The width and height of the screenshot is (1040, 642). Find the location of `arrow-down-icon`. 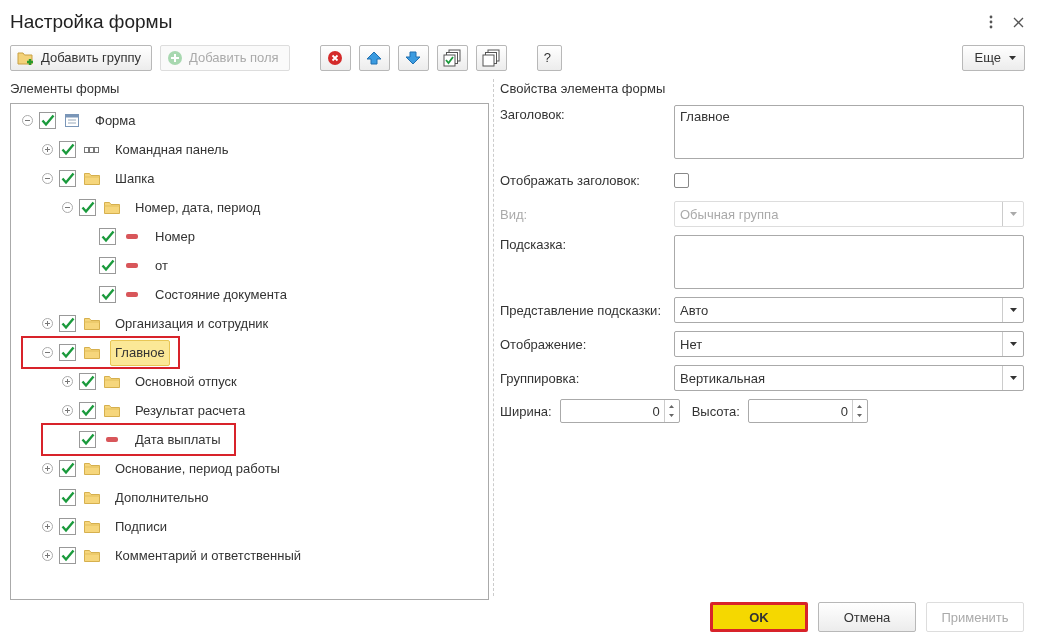

arrow-down-icon is located at coordinates (413, 57).